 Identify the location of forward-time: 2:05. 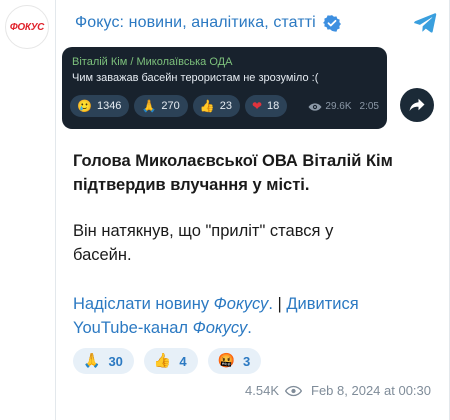
(369, 106).